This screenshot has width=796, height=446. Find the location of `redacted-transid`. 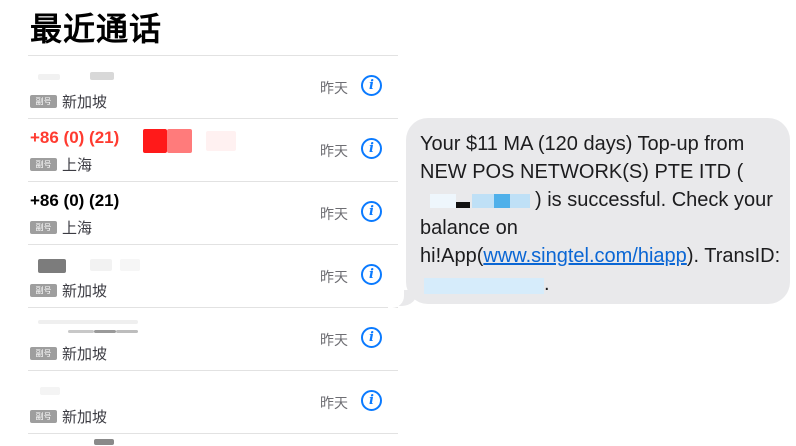

redacted-transid is located at coordinates (482, 285).